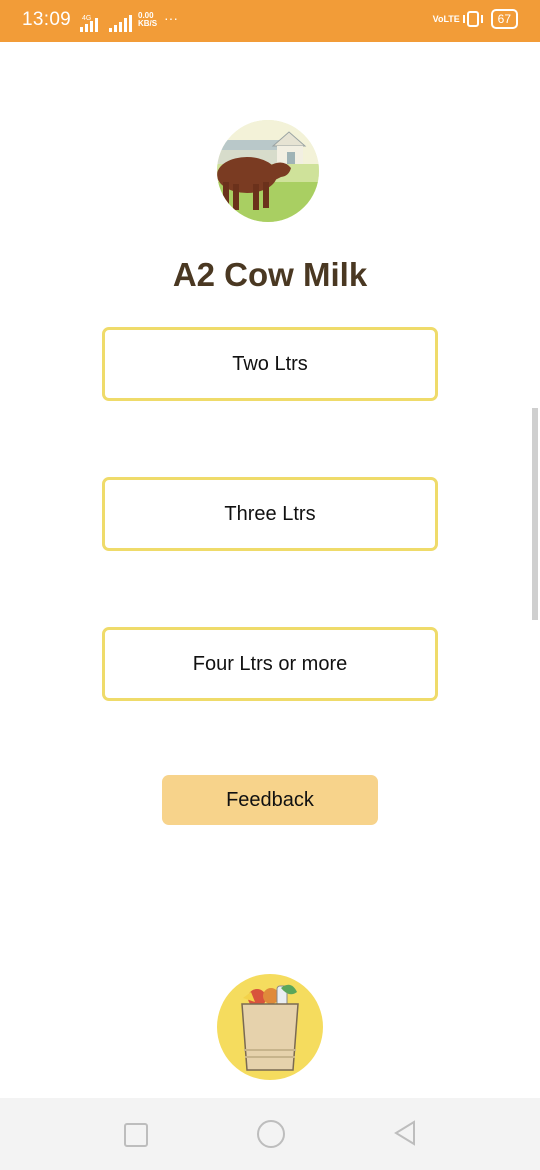  What do you see at coordinates (270, 1027) in the screenshot?
I see `grocery-bag-icon` at bounding box center [270, 1027].